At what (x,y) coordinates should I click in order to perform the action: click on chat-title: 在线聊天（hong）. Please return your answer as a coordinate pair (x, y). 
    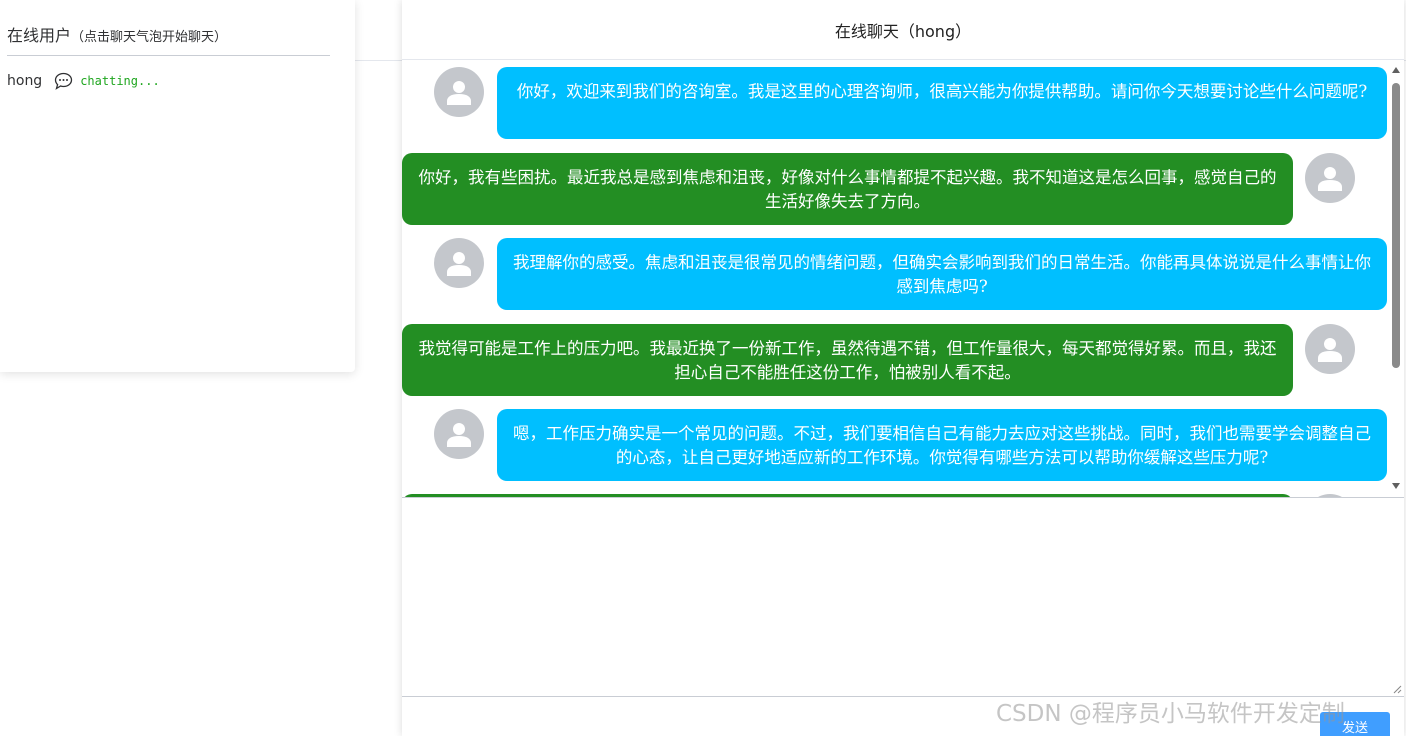
    Looking at the image, I should click on (903, 30).